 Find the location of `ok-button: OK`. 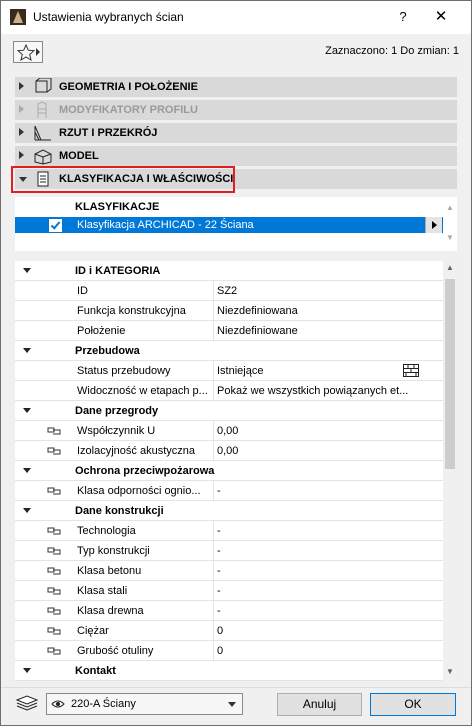

ok-button: OK is located at coordinates (413, 704).